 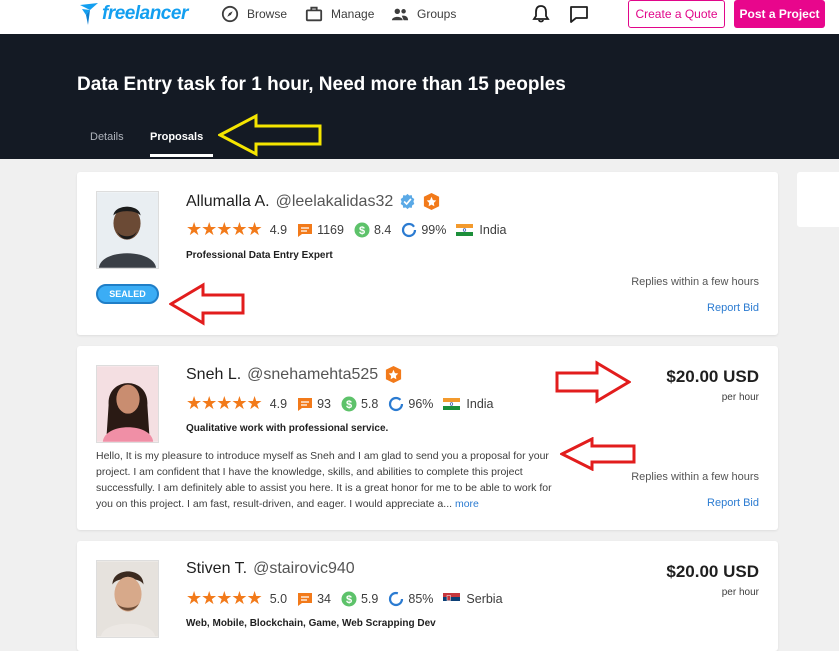 What do you see at coordinates (259, 255) in the screenshot?
I see `bidder-tagline: Professional Data Entry Expert` at bounding box center [259, 255].